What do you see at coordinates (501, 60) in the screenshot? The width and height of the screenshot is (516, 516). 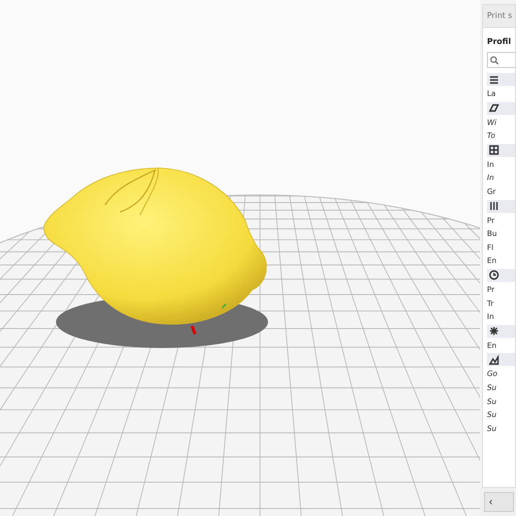 I see `search-field` at bounding box center [501, 60].